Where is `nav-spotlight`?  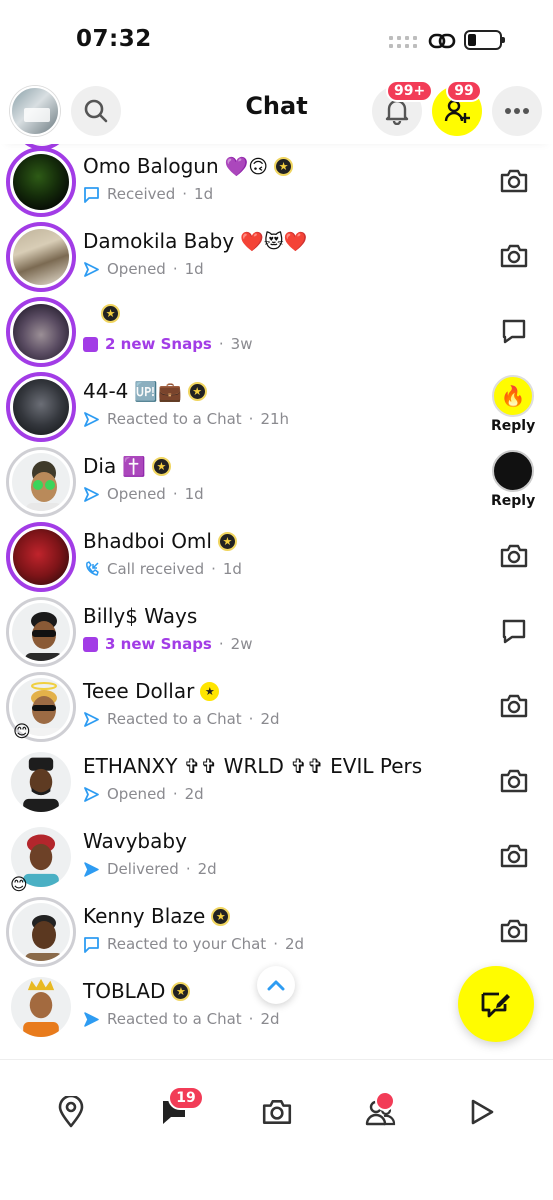
nav-spotlight is located at coordinates (482, 1112).